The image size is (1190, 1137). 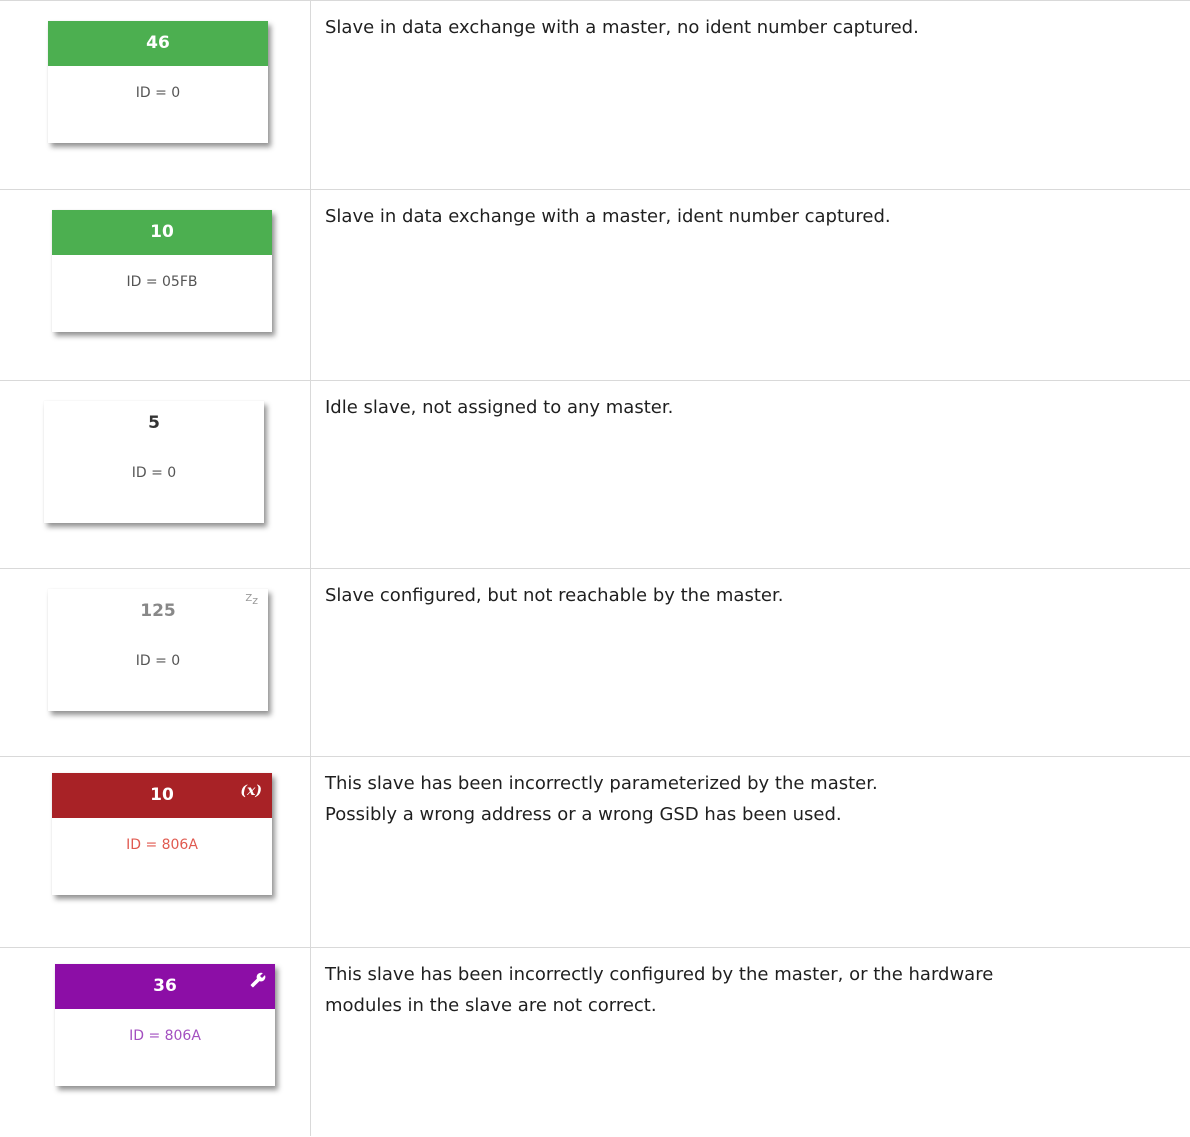 What do you see at coordinates (491, 1005) in the screenshot?
I see `status-description: modules in the slave are not correct.` at bounding box center [491, 1005].